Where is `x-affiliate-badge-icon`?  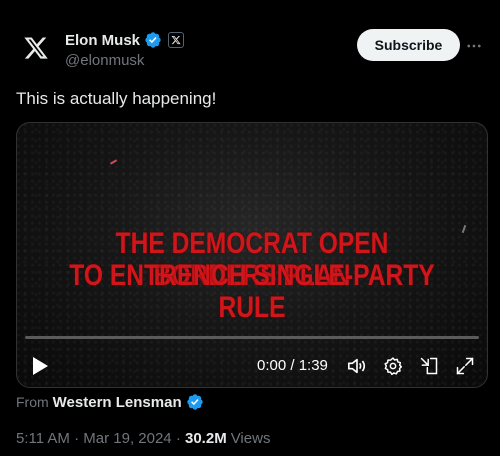 x-affiliate-badge-icon is located at coordinates (176, 40).